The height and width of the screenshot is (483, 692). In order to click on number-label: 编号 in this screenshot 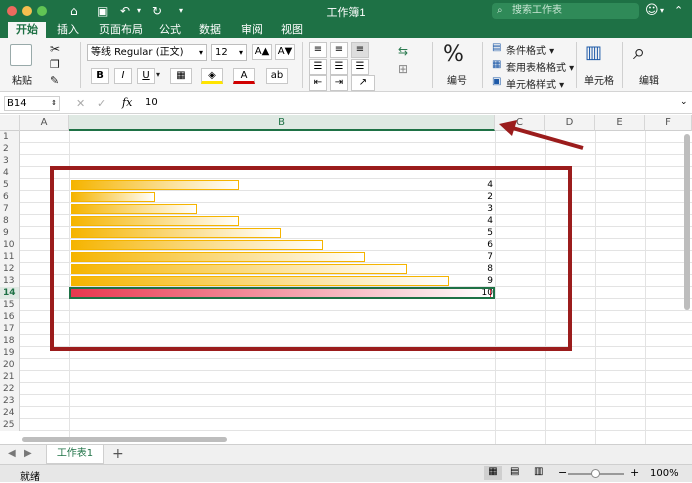, I will do `click(457, 81)`.